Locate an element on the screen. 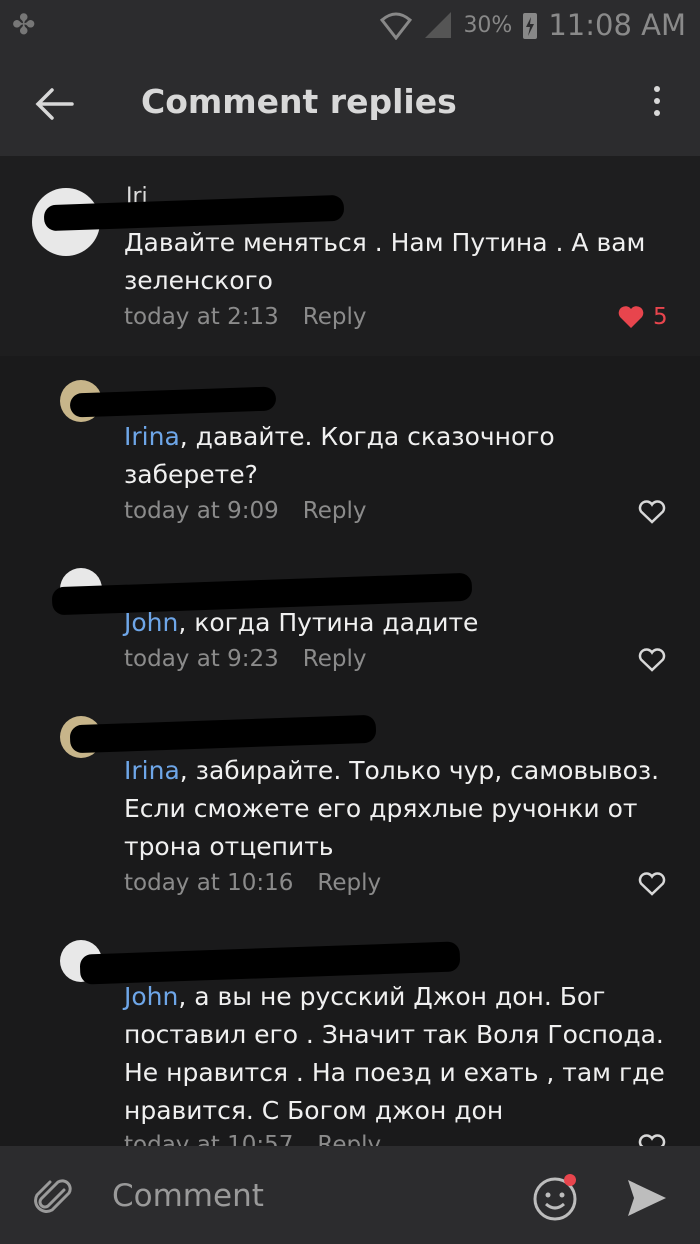  app-bar: Comment replies is located at coordinates (350, 103).